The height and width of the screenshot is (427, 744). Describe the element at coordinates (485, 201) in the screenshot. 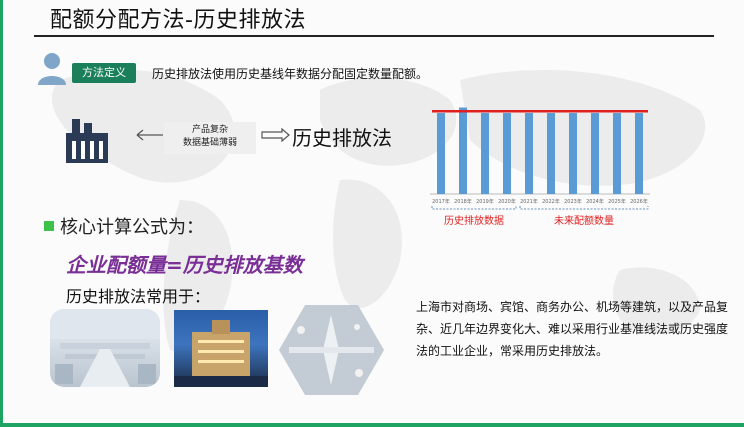

I see `chart-x-tick-label: 2019年` at that location.